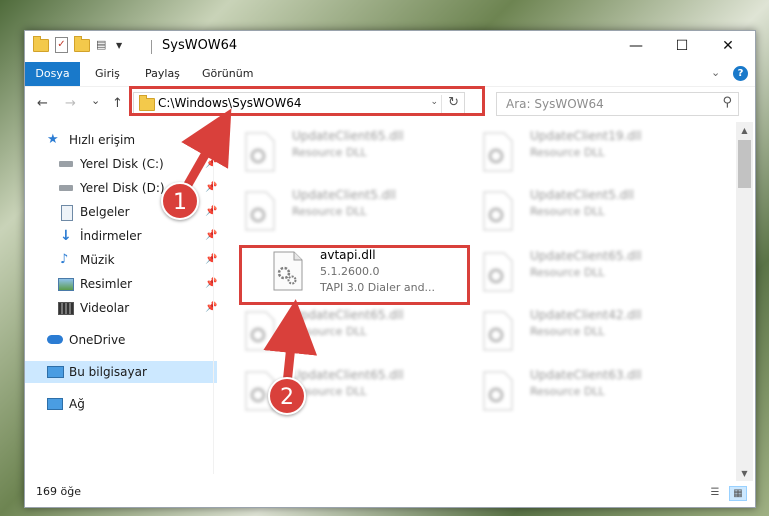  I want to click on annotation-arrows, so click(248, 249).